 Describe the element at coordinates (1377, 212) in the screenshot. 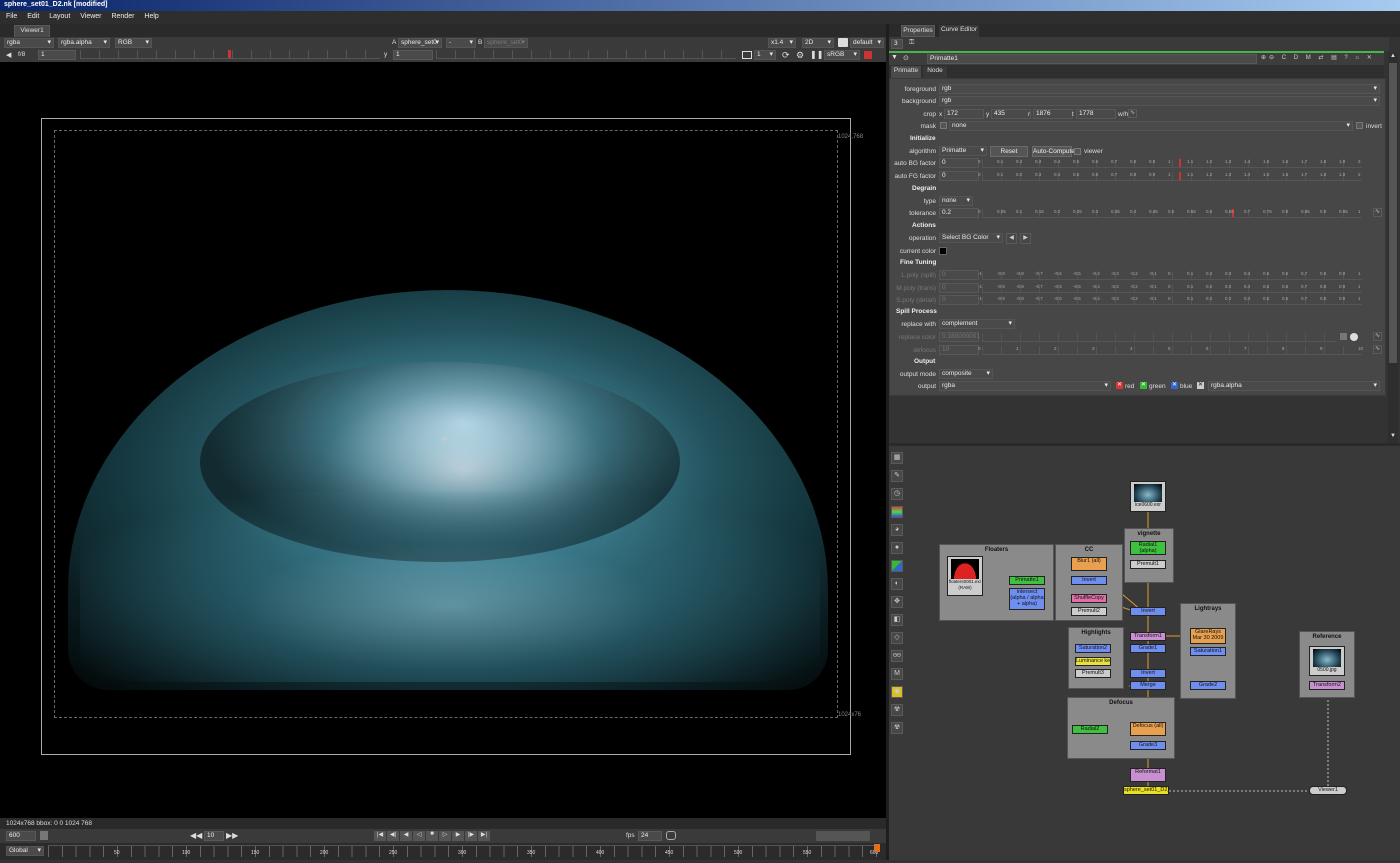

I see `tolerance-anim-icon: ∿` at that location.